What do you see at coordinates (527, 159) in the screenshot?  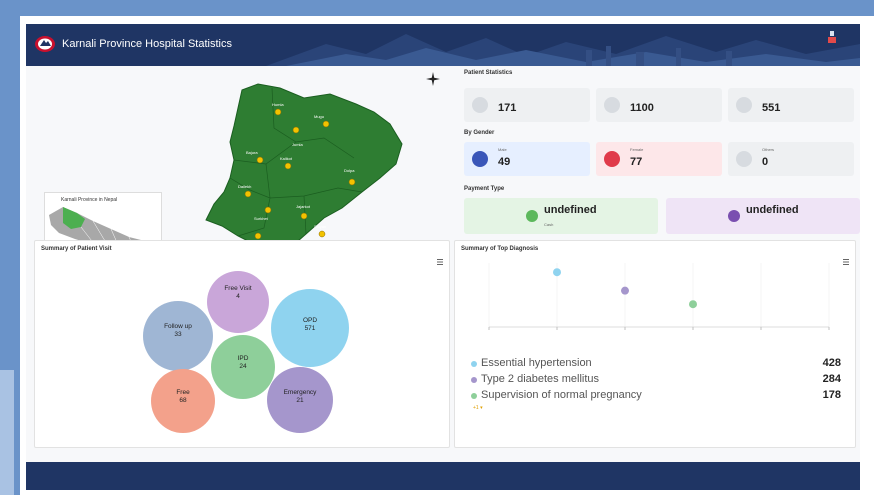 I see `gender-card-male: Male 49` at bounding box center [527, 159].